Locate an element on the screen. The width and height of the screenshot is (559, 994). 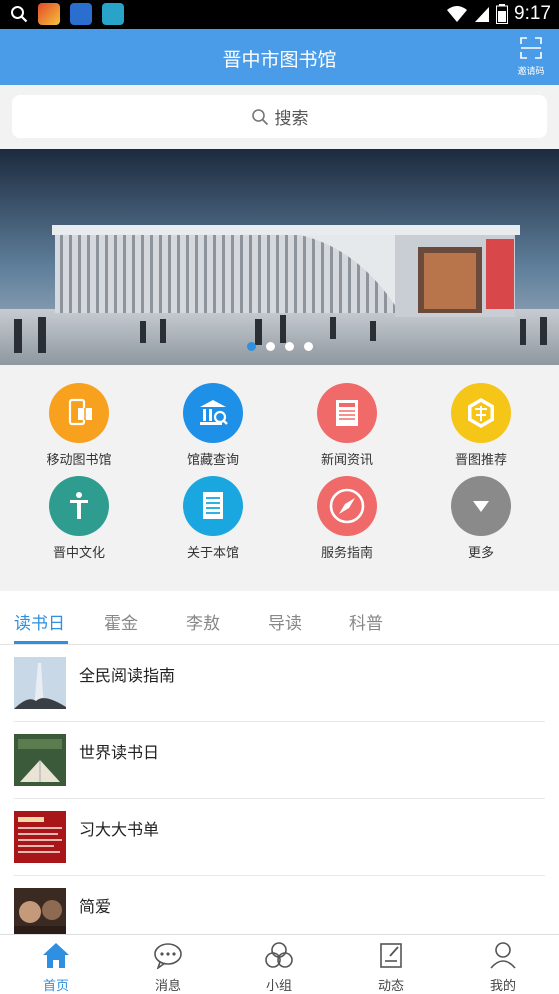
message-icon is located at coordinates (168, 957).